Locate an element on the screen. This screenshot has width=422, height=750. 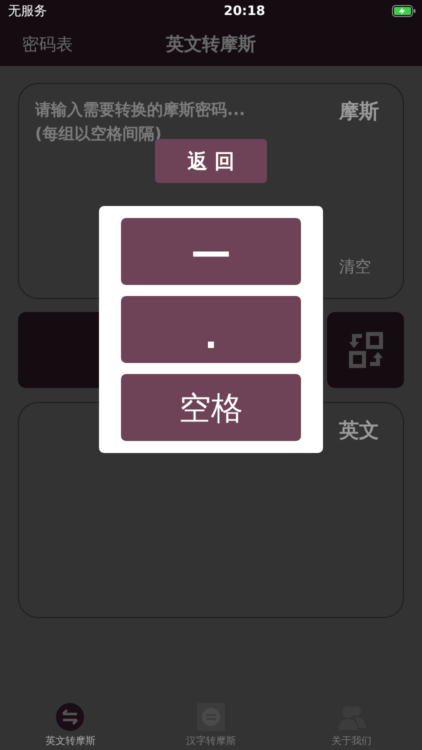
english-label: 英文 is located at coordinates (359, 430).